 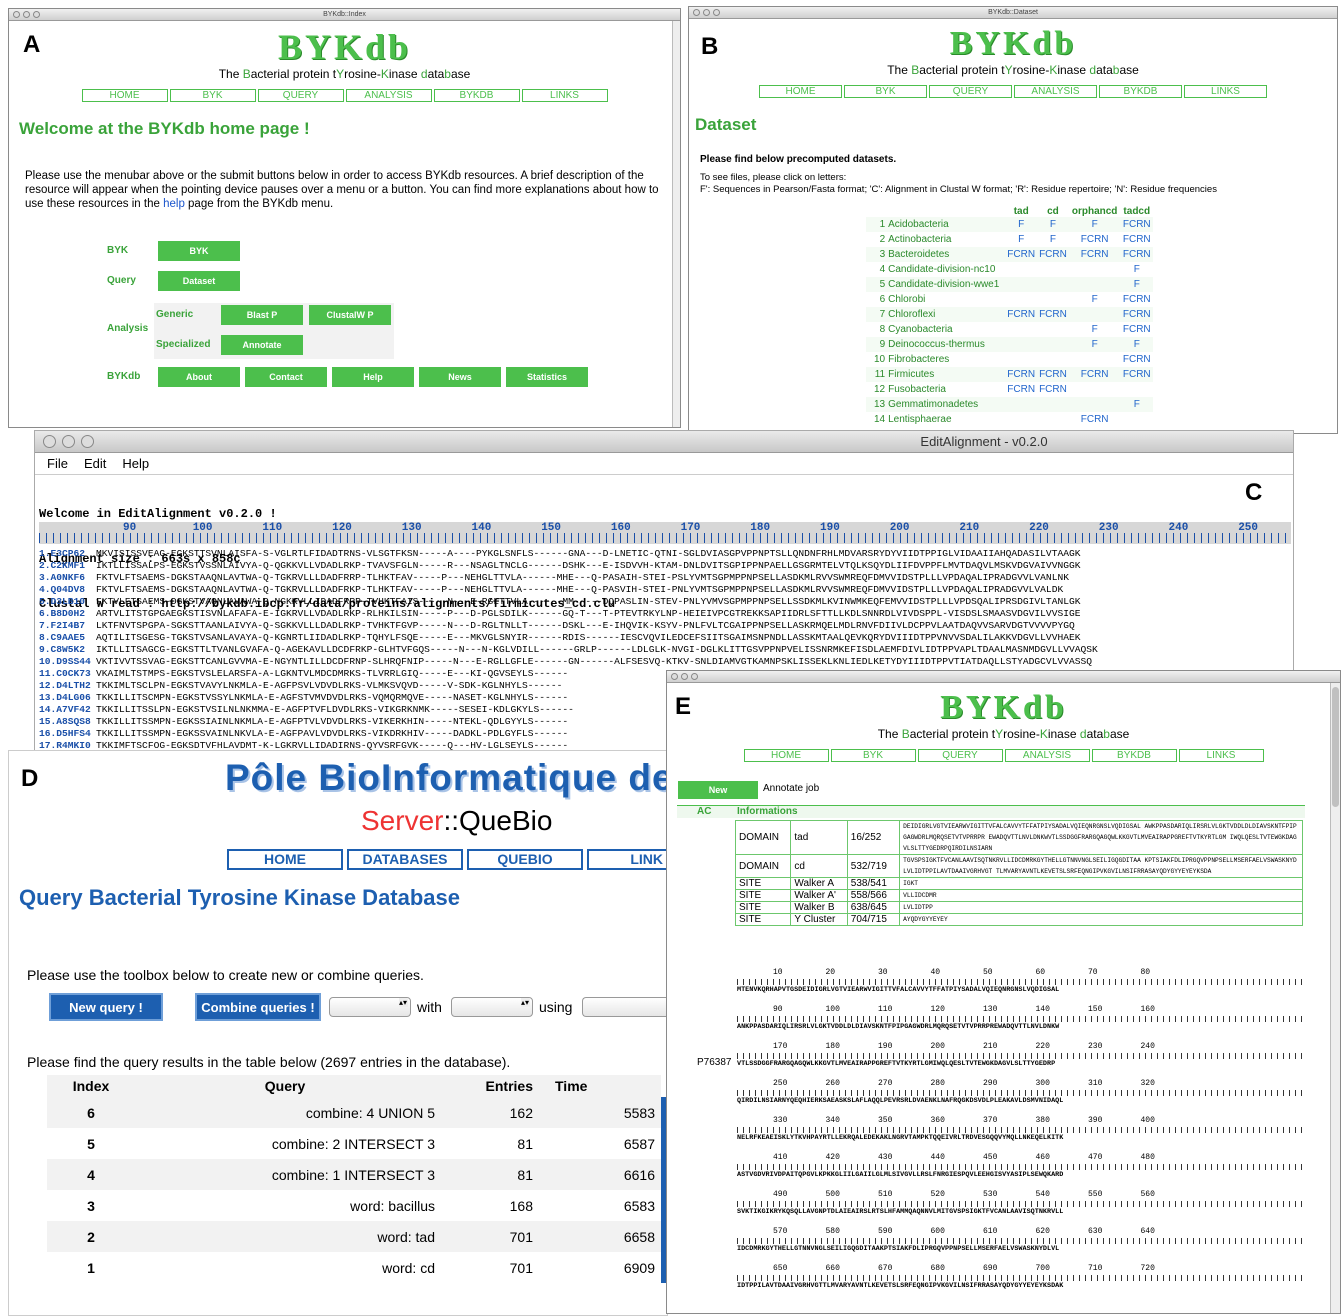 I want to click on sequence-id: 13.D4LG06, so click(x=67, y=698).